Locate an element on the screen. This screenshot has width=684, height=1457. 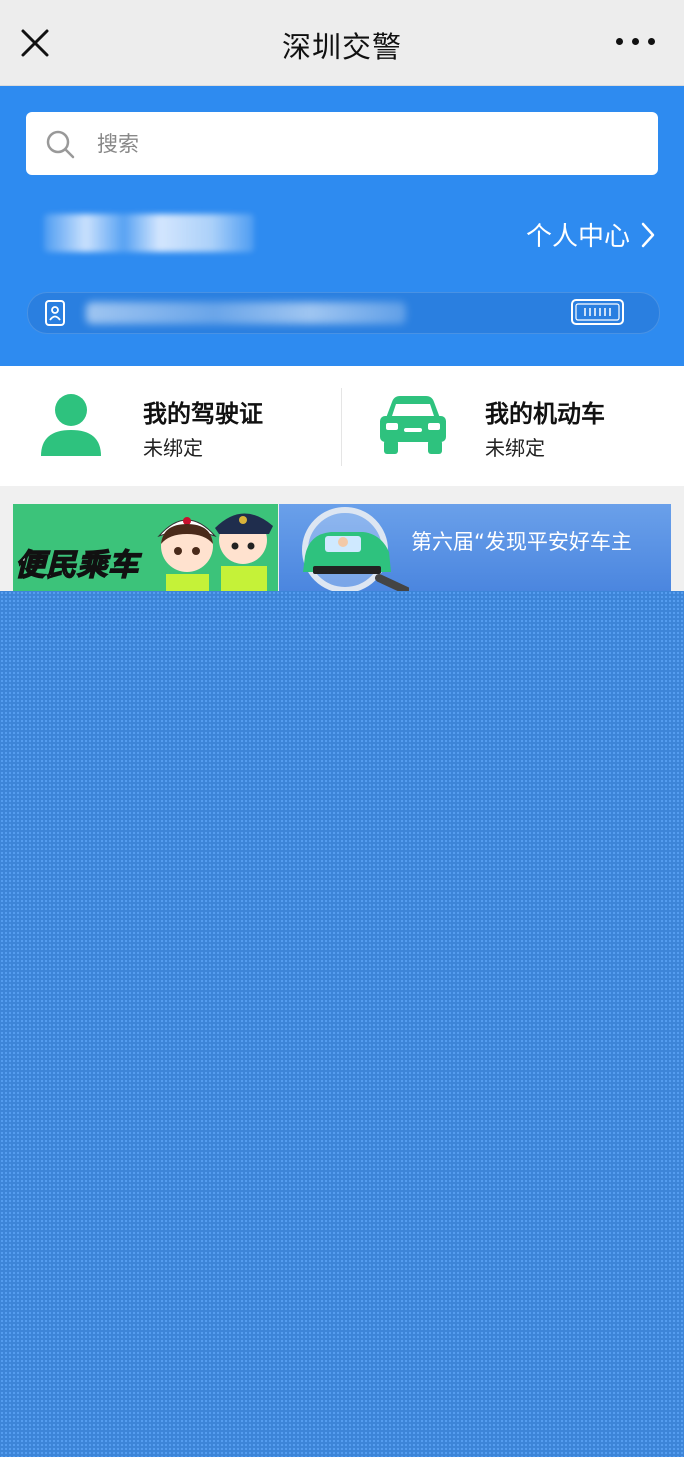
search-input: 搜索 is located at coordinates (342, 143).